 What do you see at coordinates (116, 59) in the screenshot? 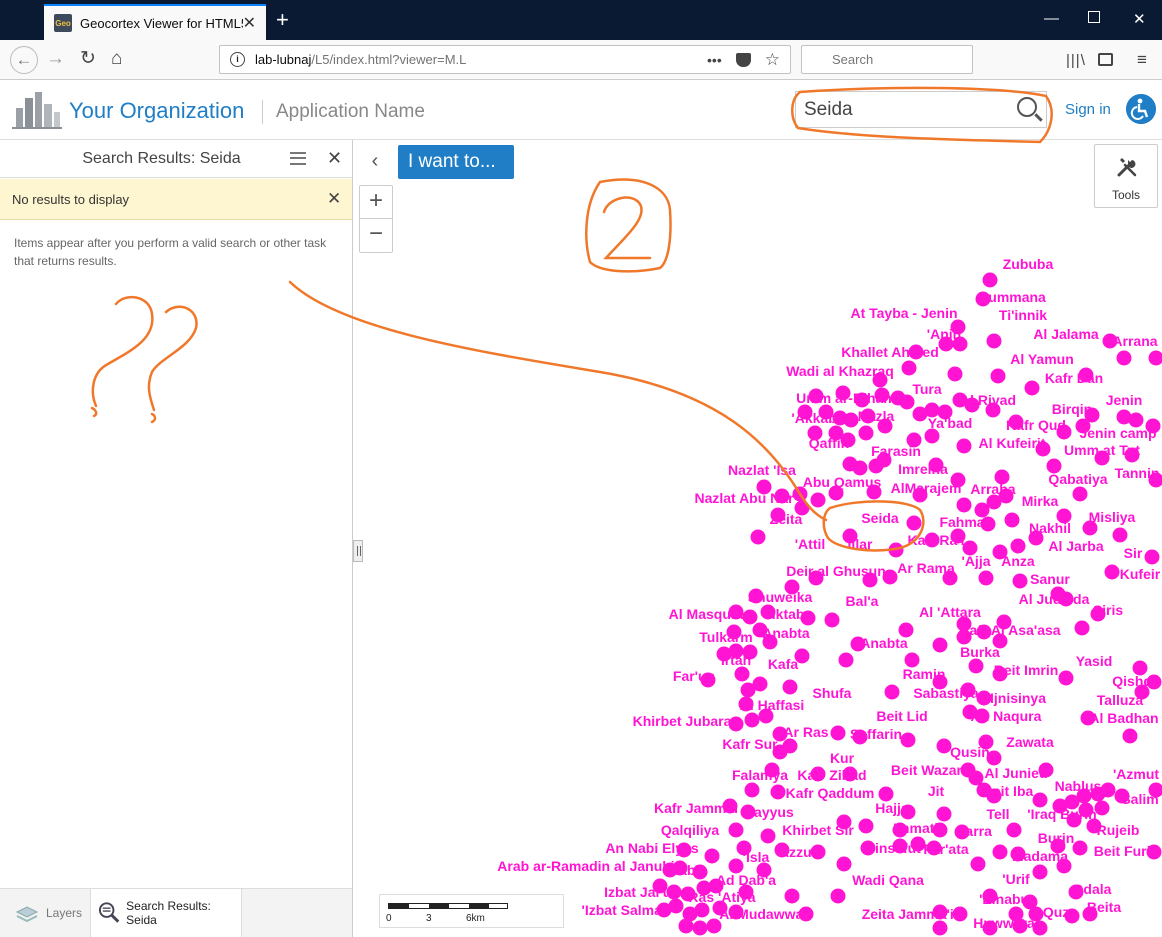
I see `home-icon: ⌂` at bounding box center [116, 59].